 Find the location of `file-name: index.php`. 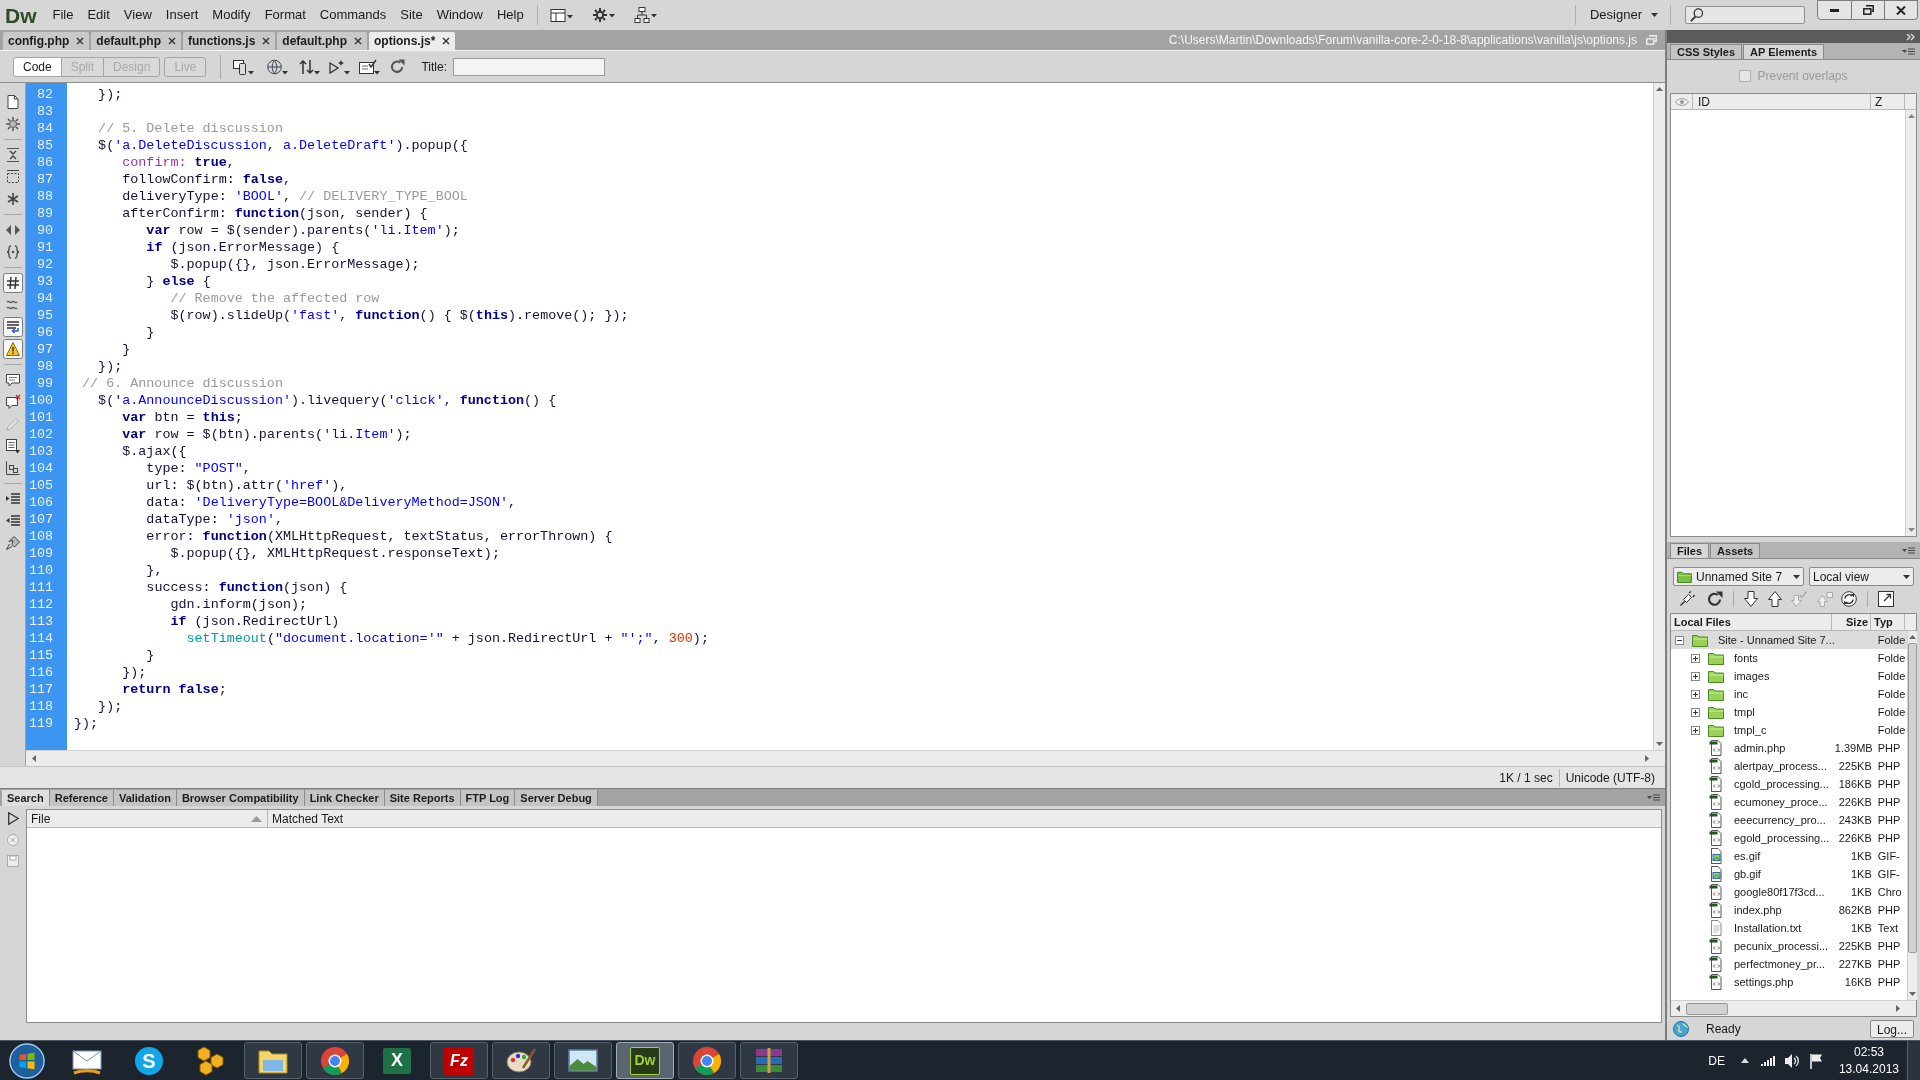

file-name: index.php is located at coordinates (1758, 910).